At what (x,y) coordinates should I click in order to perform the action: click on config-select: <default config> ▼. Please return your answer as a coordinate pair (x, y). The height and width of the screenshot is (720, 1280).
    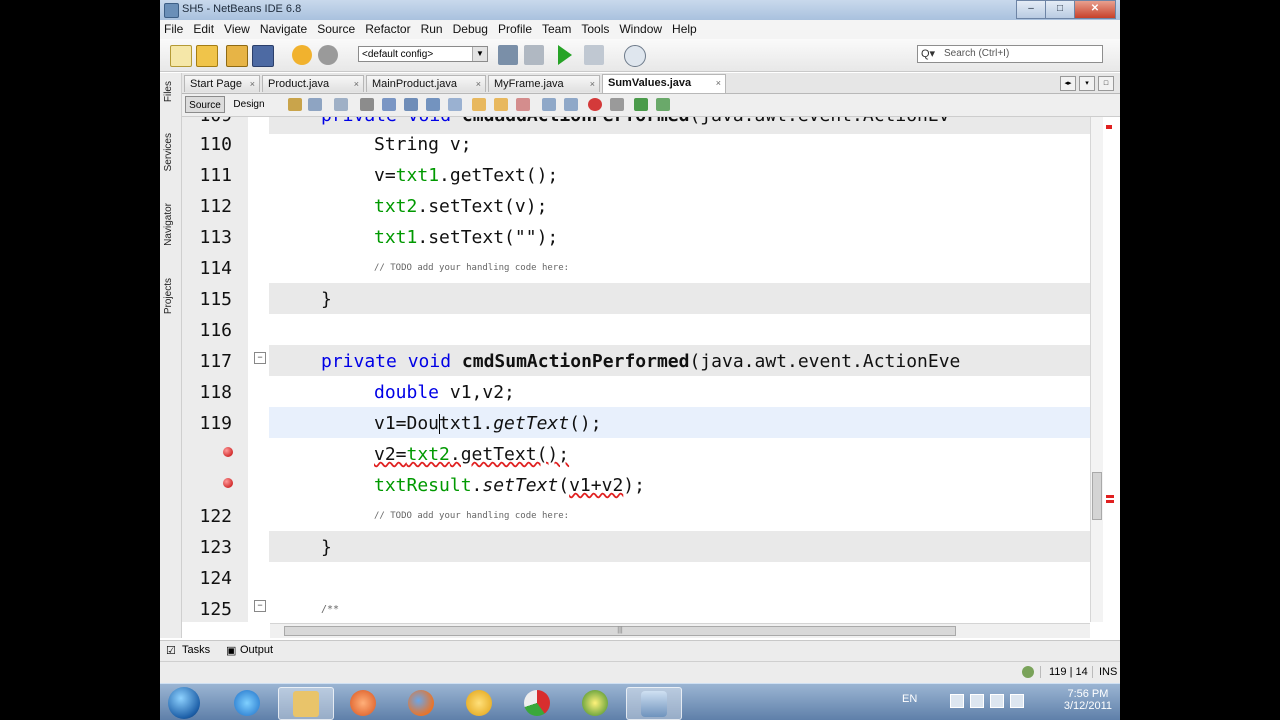
    Looking at the image, I should click on (423, 54).